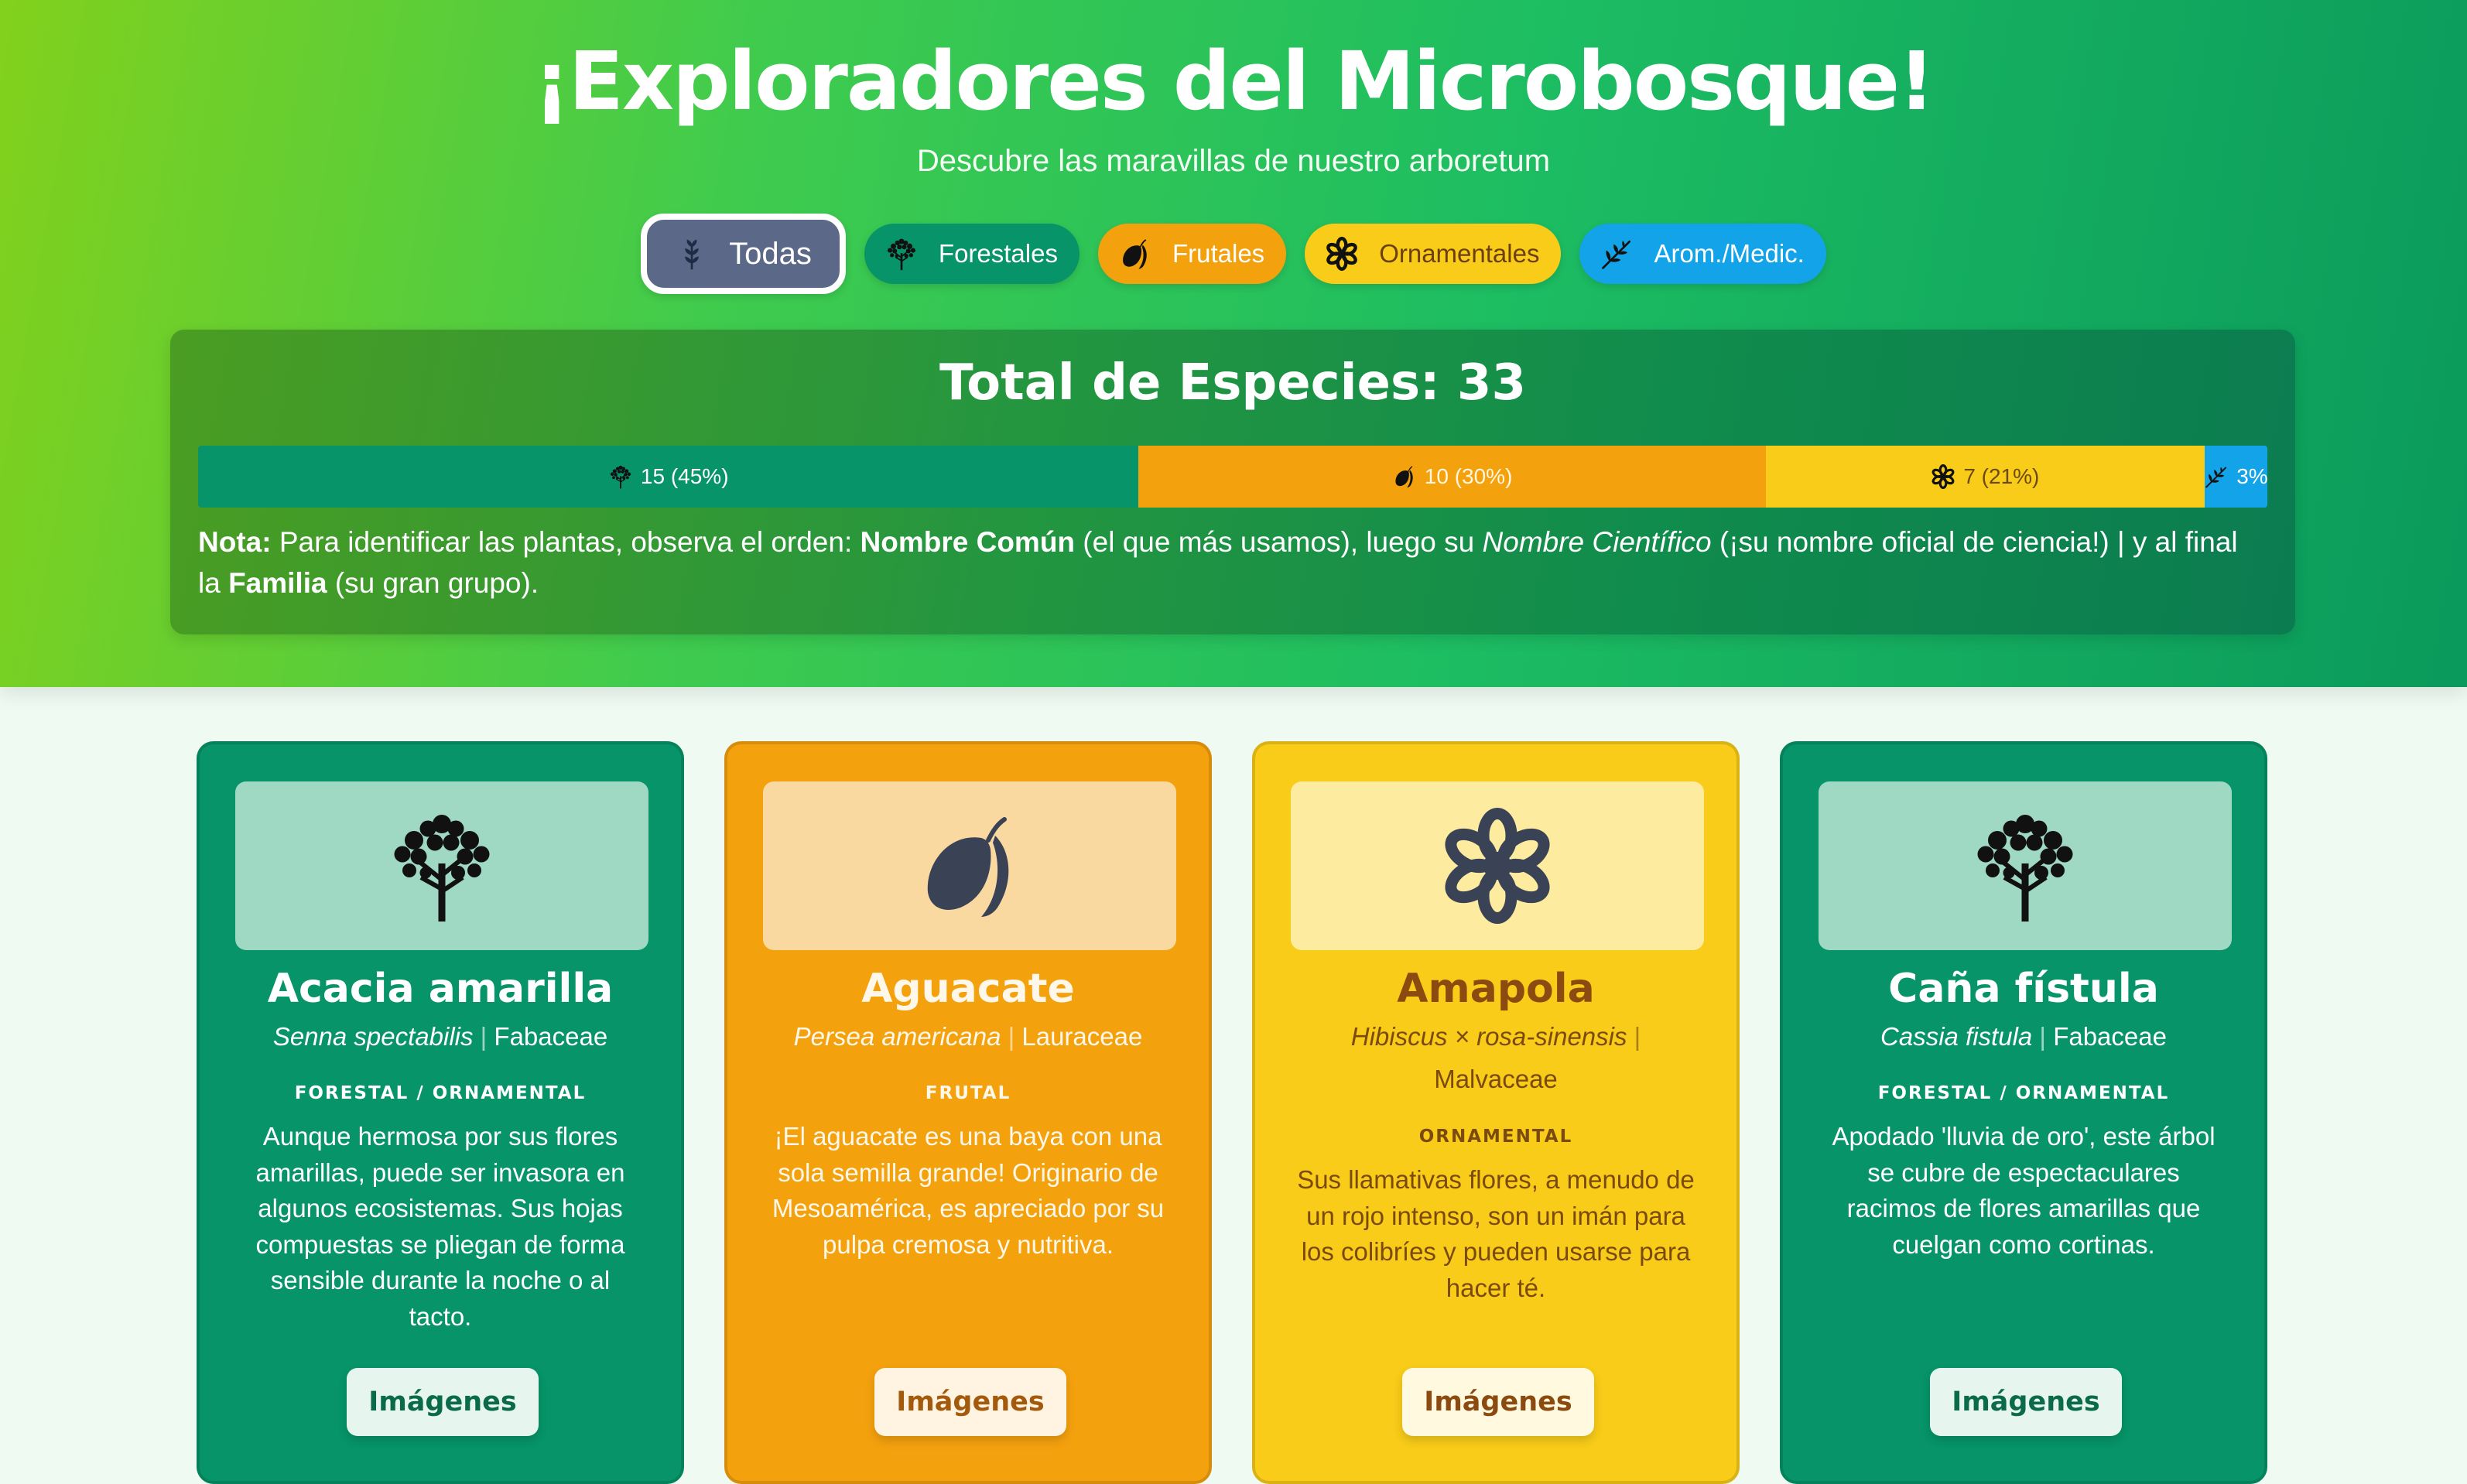  Describe the element at coordinates (998, 254) in the screenshot. I see `filter-label: Forestales` at that location.